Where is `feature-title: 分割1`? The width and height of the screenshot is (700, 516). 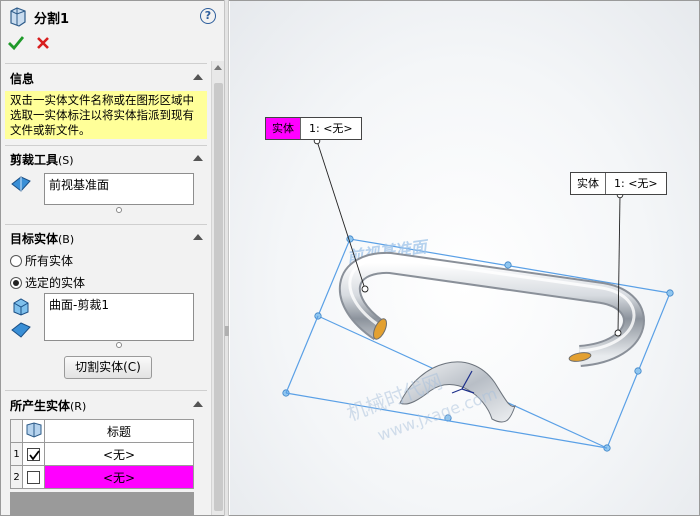 feature-title: 分割1 is located at coordinates (52, 19).